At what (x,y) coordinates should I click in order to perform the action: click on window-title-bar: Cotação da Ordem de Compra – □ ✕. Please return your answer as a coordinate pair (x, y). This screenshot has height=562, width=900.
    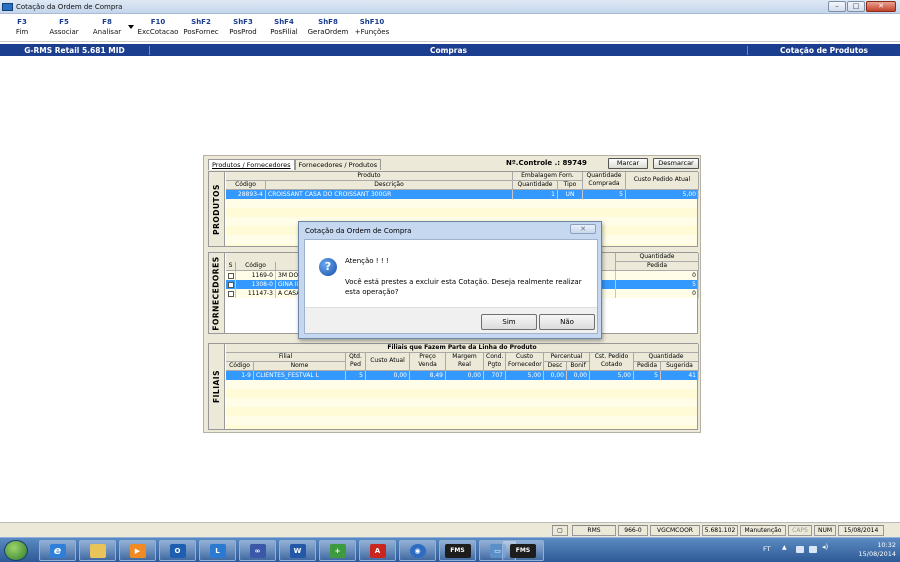
    Looking at the image, I should click on (450, 7).